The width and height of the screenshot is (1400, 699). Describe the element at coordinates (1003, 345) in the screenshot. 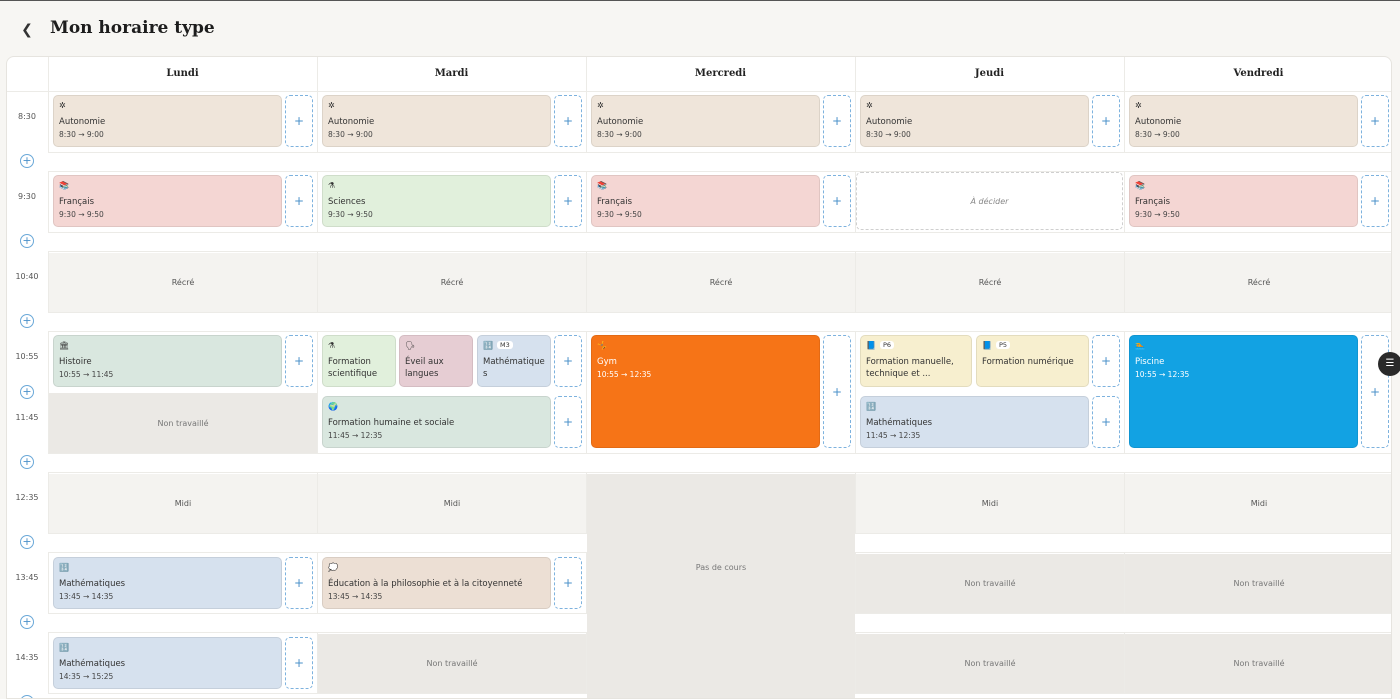

I see `group-badge: P5` at that location.